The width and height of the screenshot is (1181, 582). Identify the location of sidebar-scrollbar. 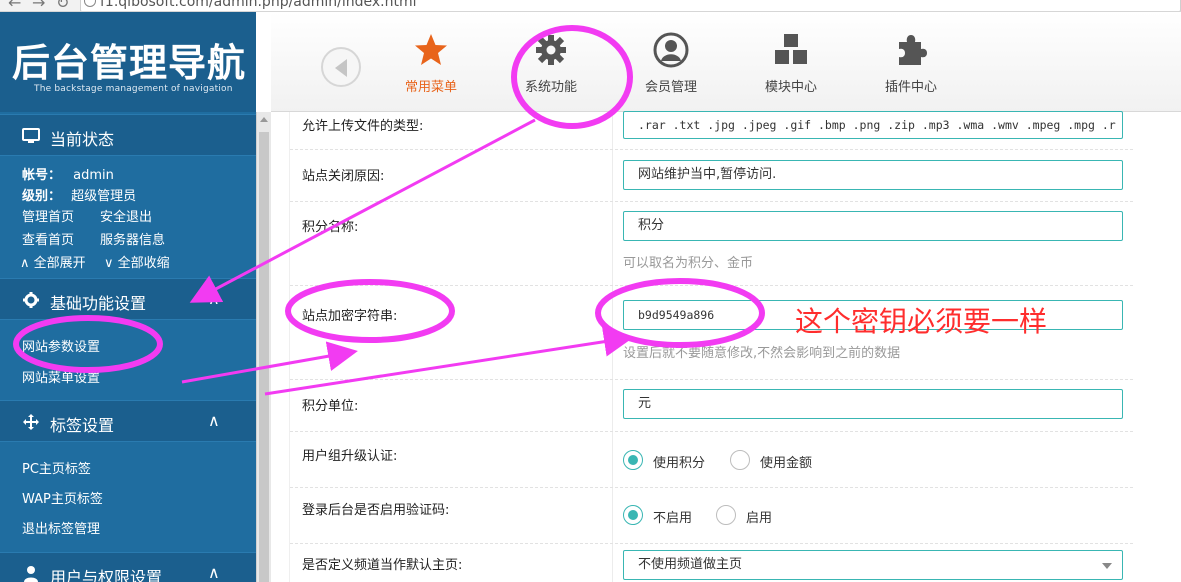
(263, 347).